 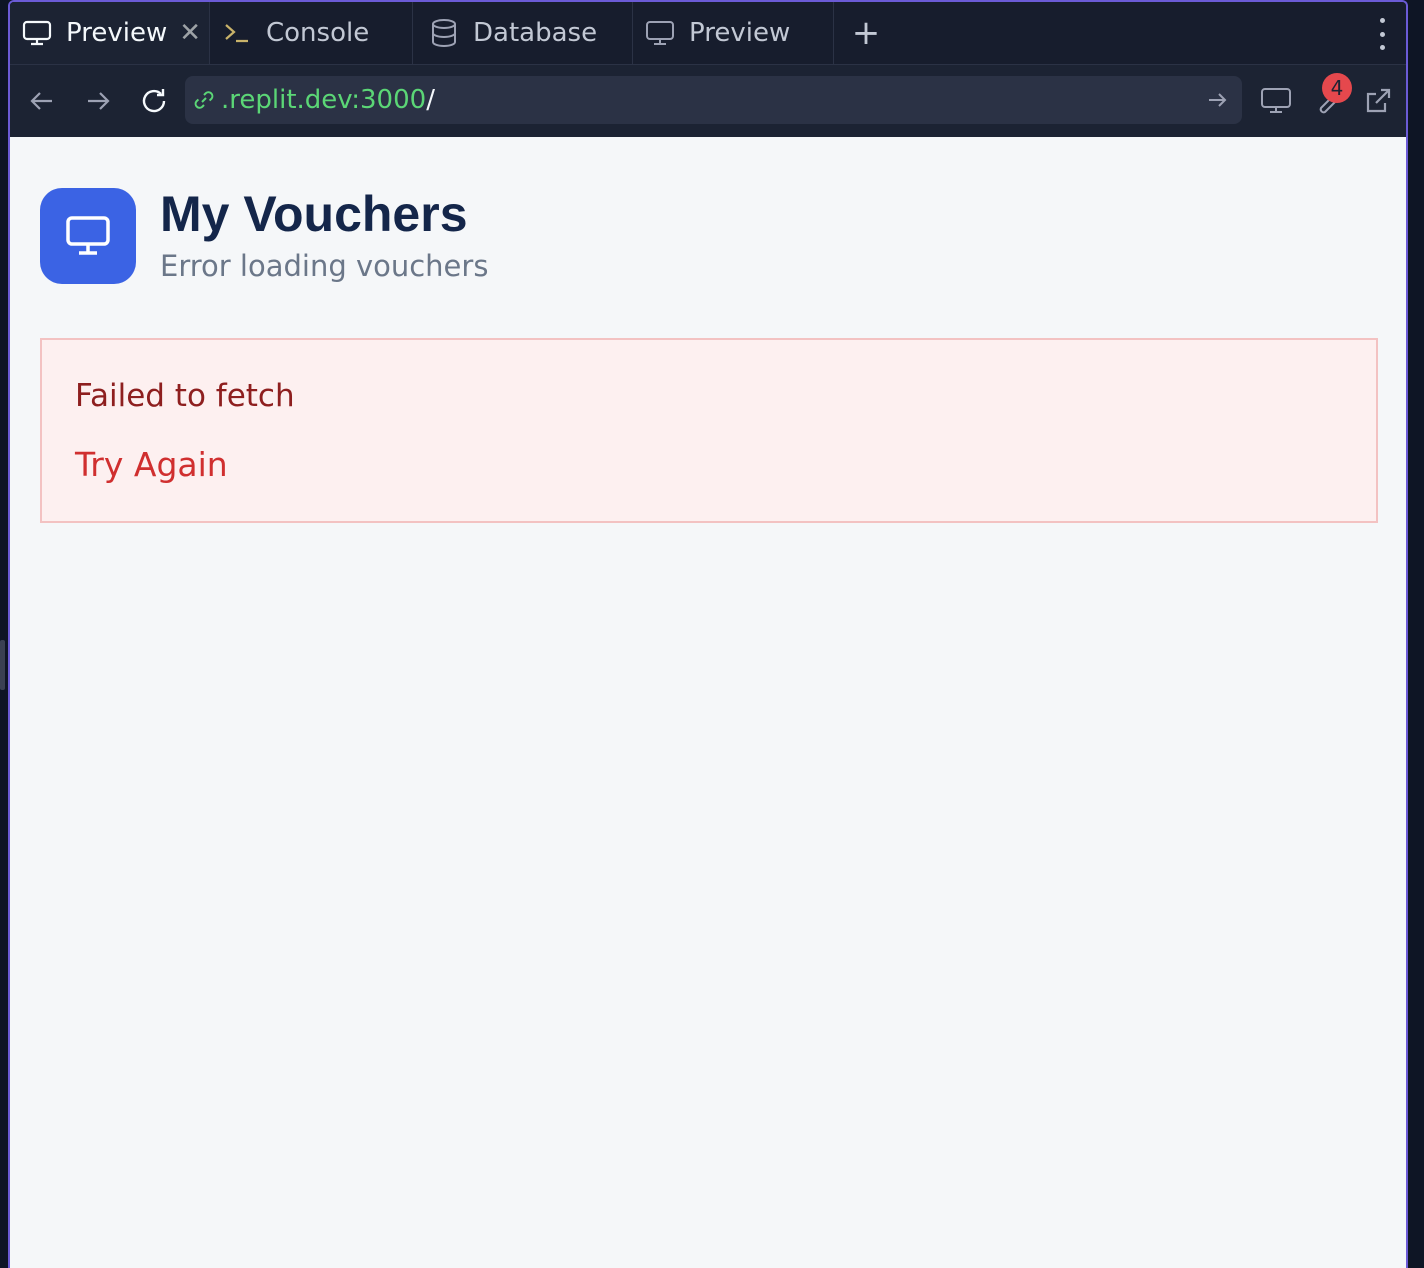 I want to click on device-toggle-button, so click(x=1276, y=101).